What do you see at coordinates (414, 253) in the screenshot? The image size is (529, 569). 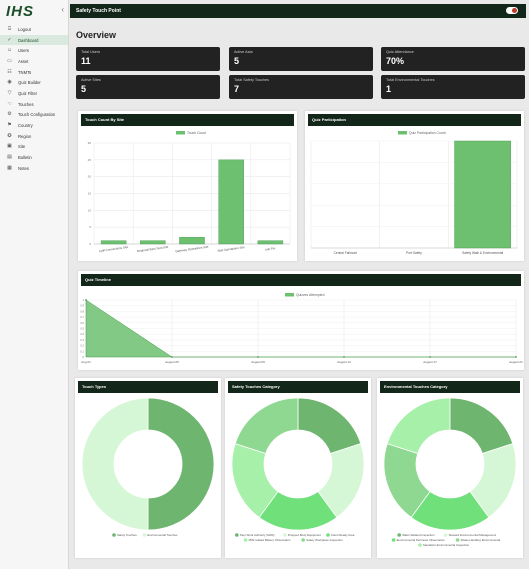 I see `x-tick-label: Port Safety` at bounding box center [414, 253].